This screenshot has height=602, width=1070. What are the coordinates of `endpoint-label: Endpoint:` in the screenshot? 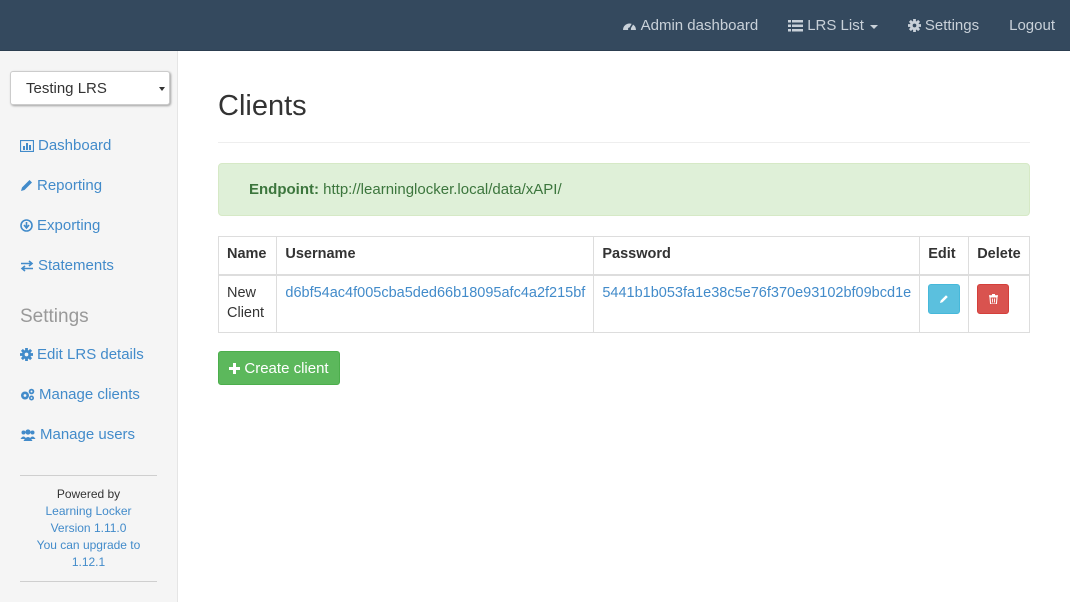 It's located at (284, 189).